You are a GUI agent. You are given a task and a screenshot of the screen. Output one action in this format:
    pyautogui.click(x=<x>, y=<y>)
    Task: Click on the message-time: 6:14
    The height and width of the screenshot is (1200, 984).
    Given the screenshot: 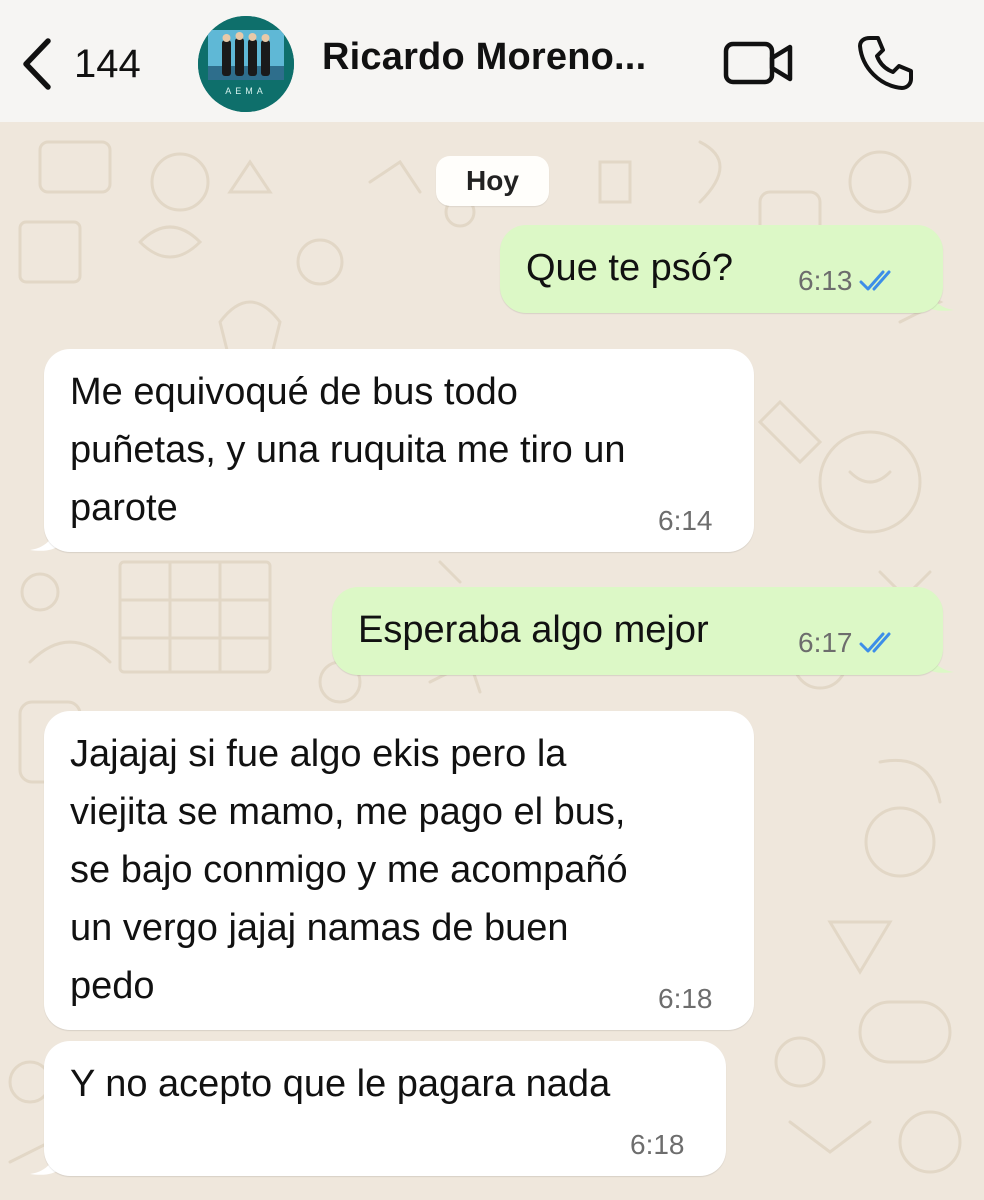 What is the action you would take?
    pyautogui.click(x=685, y=520)
    